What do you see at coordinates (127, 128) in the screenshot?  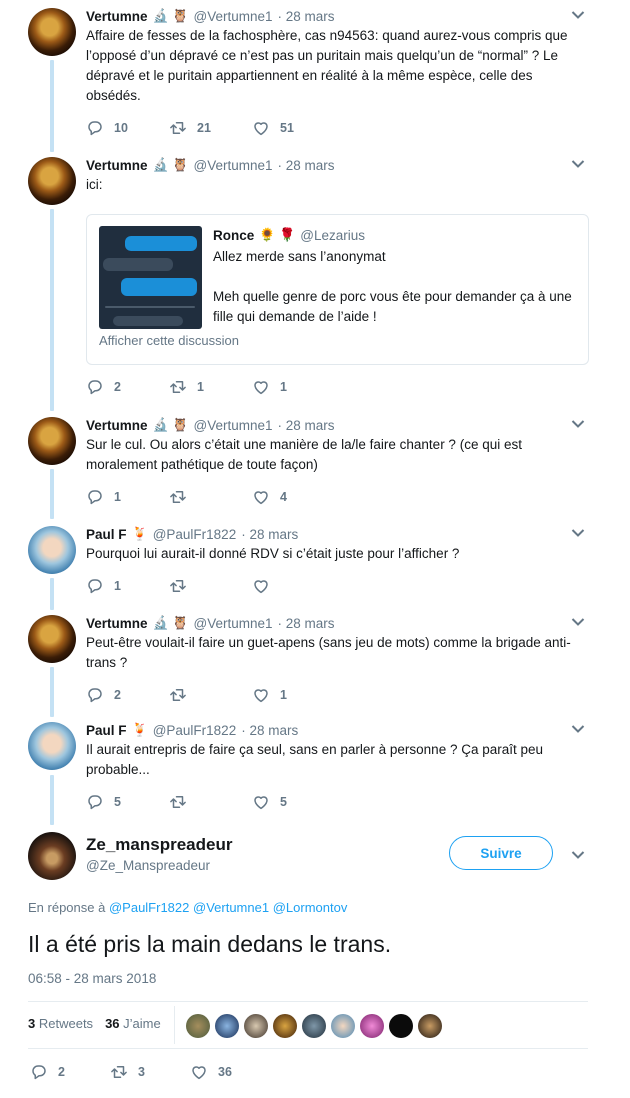 I see `reply-button: 10` at bounding box center [127, 128].